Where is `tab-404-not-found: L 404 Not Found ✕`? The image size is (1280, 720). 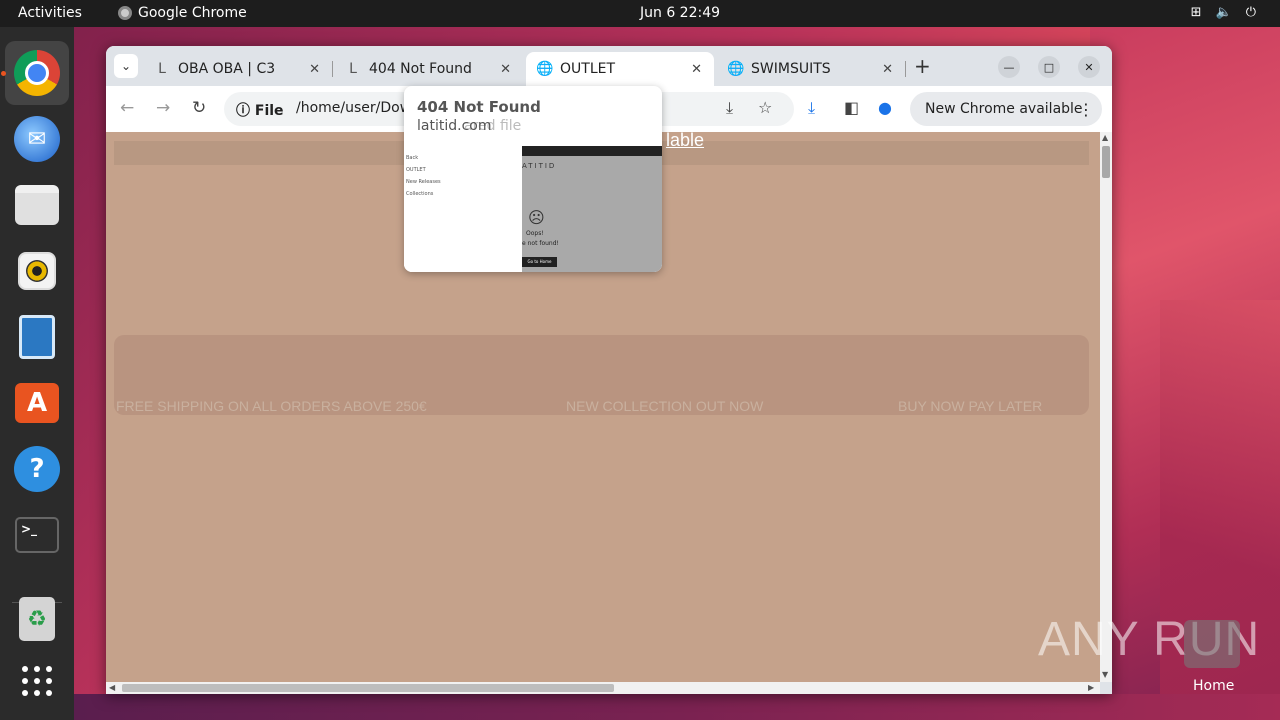
tab-404-not-found: L 404 Not Found ✕ is located at coordinates (429, 69).